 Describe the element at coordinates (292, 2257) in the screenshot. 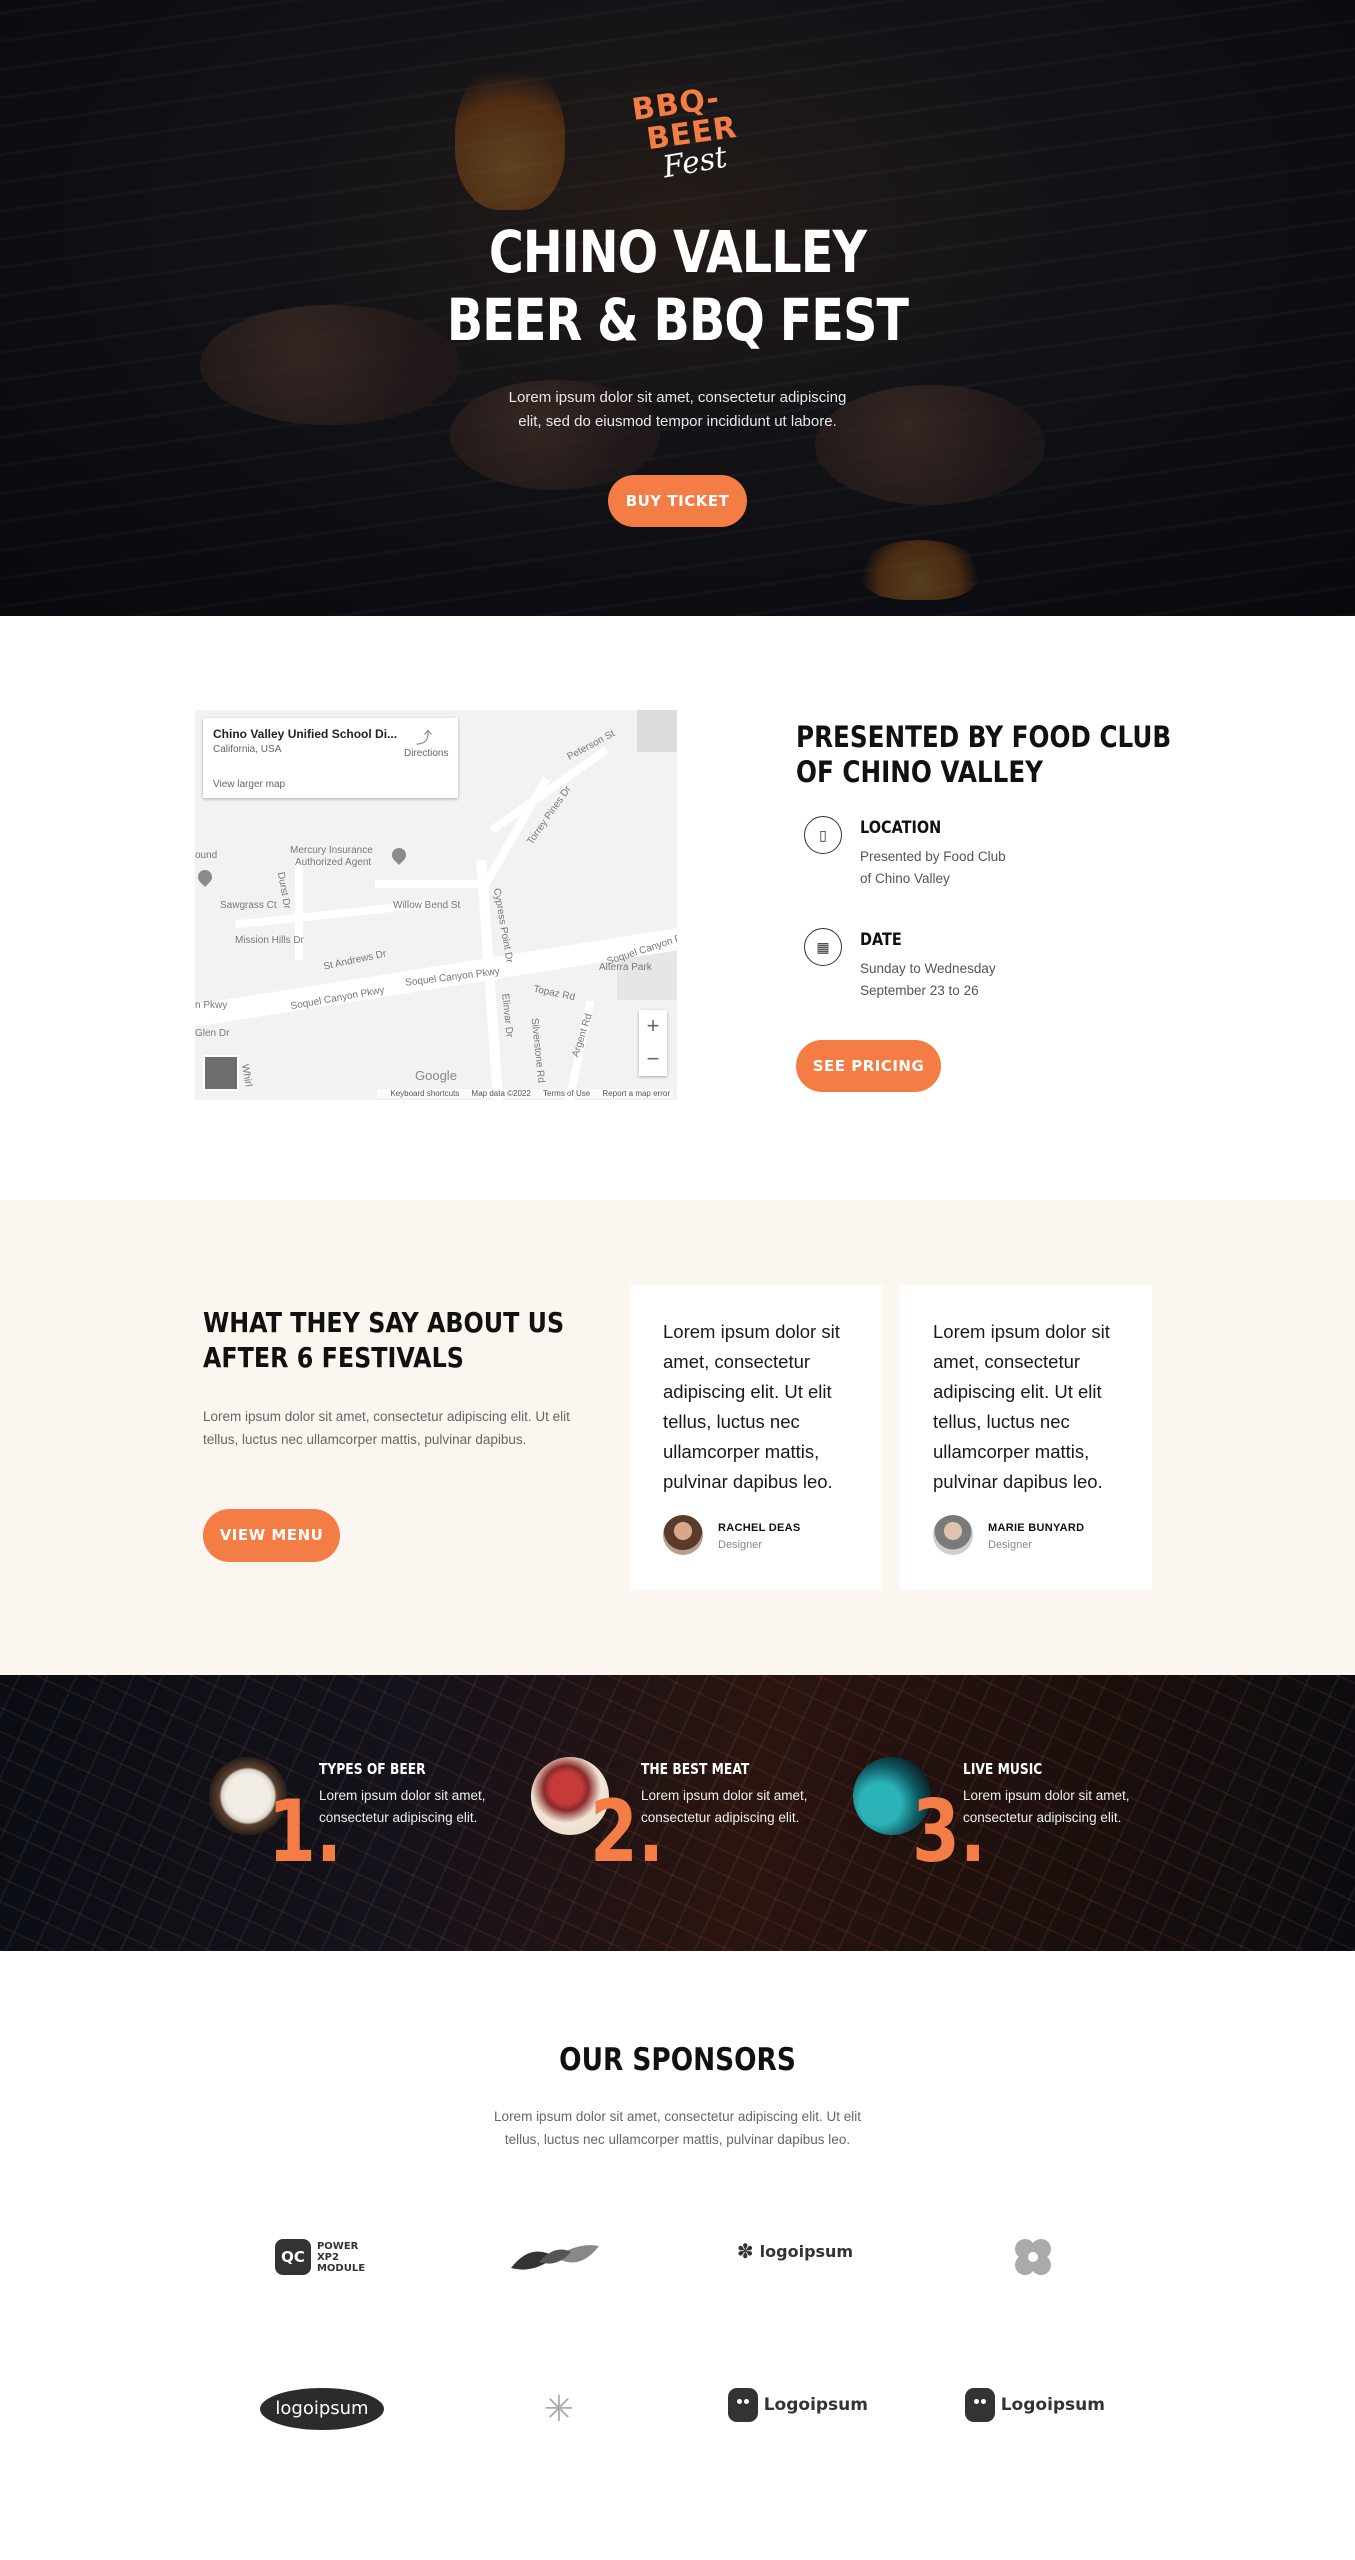

I see `qc-logo-icon: QC` at that location.